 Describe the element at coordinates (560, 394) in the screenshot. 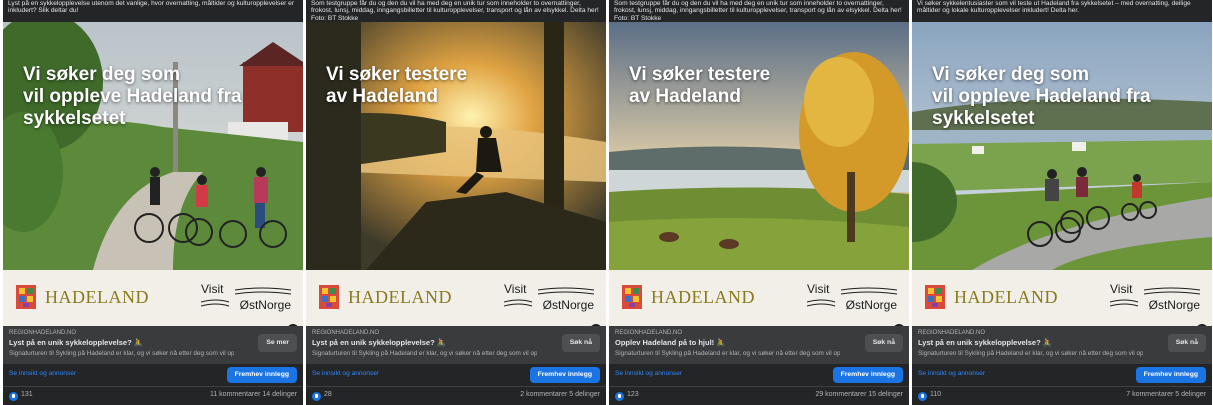

I see `comments-shares: 2 kommentarer 5 delinger` at that location.